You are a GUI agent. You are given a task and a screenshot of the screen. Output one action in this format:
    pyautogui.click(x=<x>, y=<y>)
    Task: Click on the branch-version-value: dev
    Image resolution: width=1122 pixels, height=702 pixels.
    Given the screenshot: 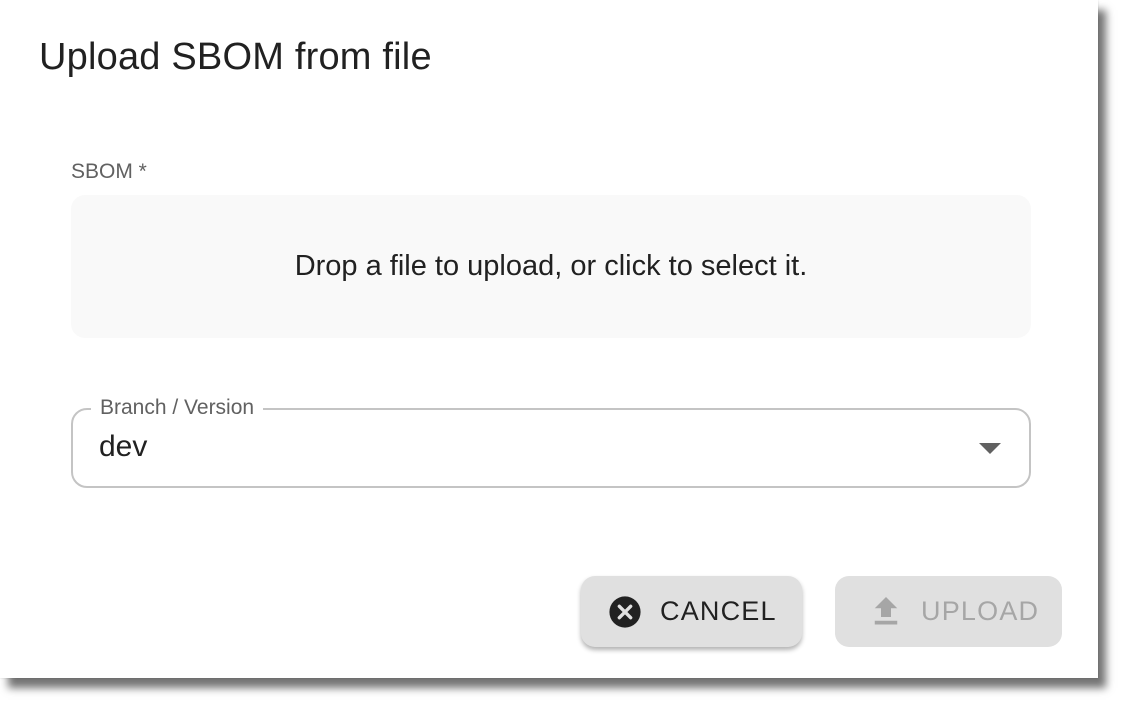 What is the action you would take?
    pyautogui.click(x=123, y=446)
    